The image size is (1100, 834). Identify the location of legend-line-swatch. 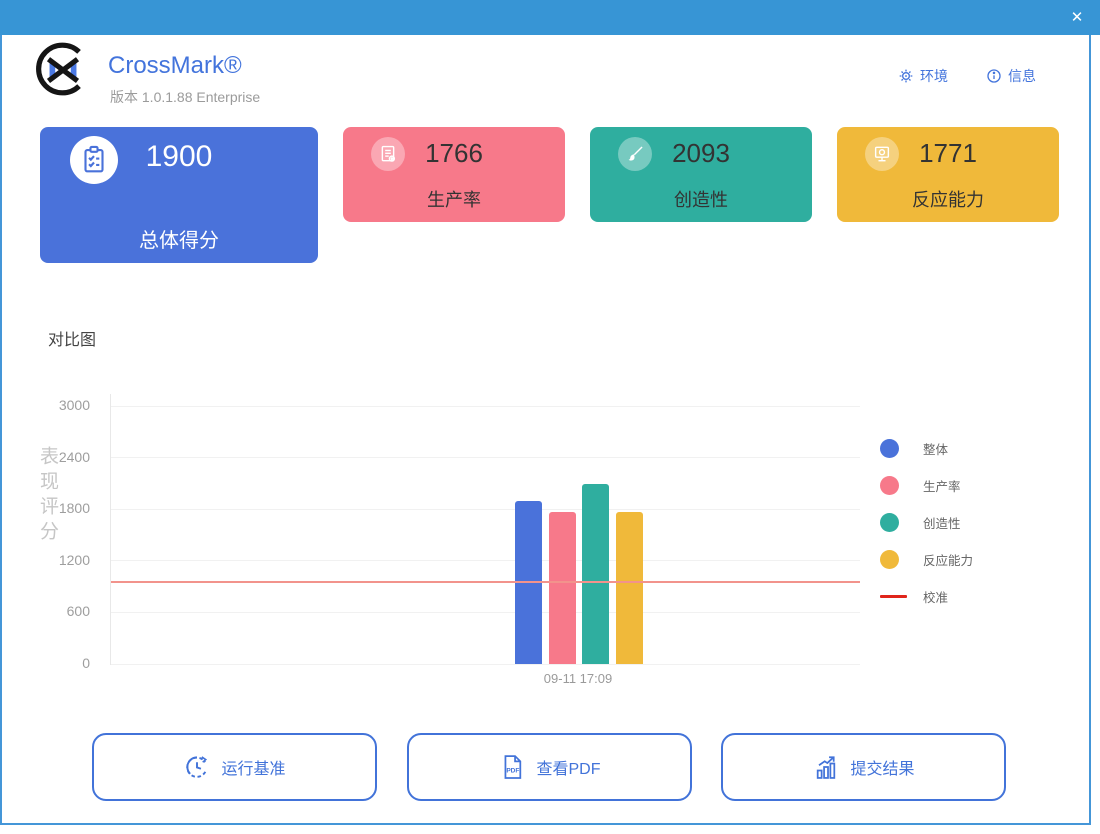
(893, 596).